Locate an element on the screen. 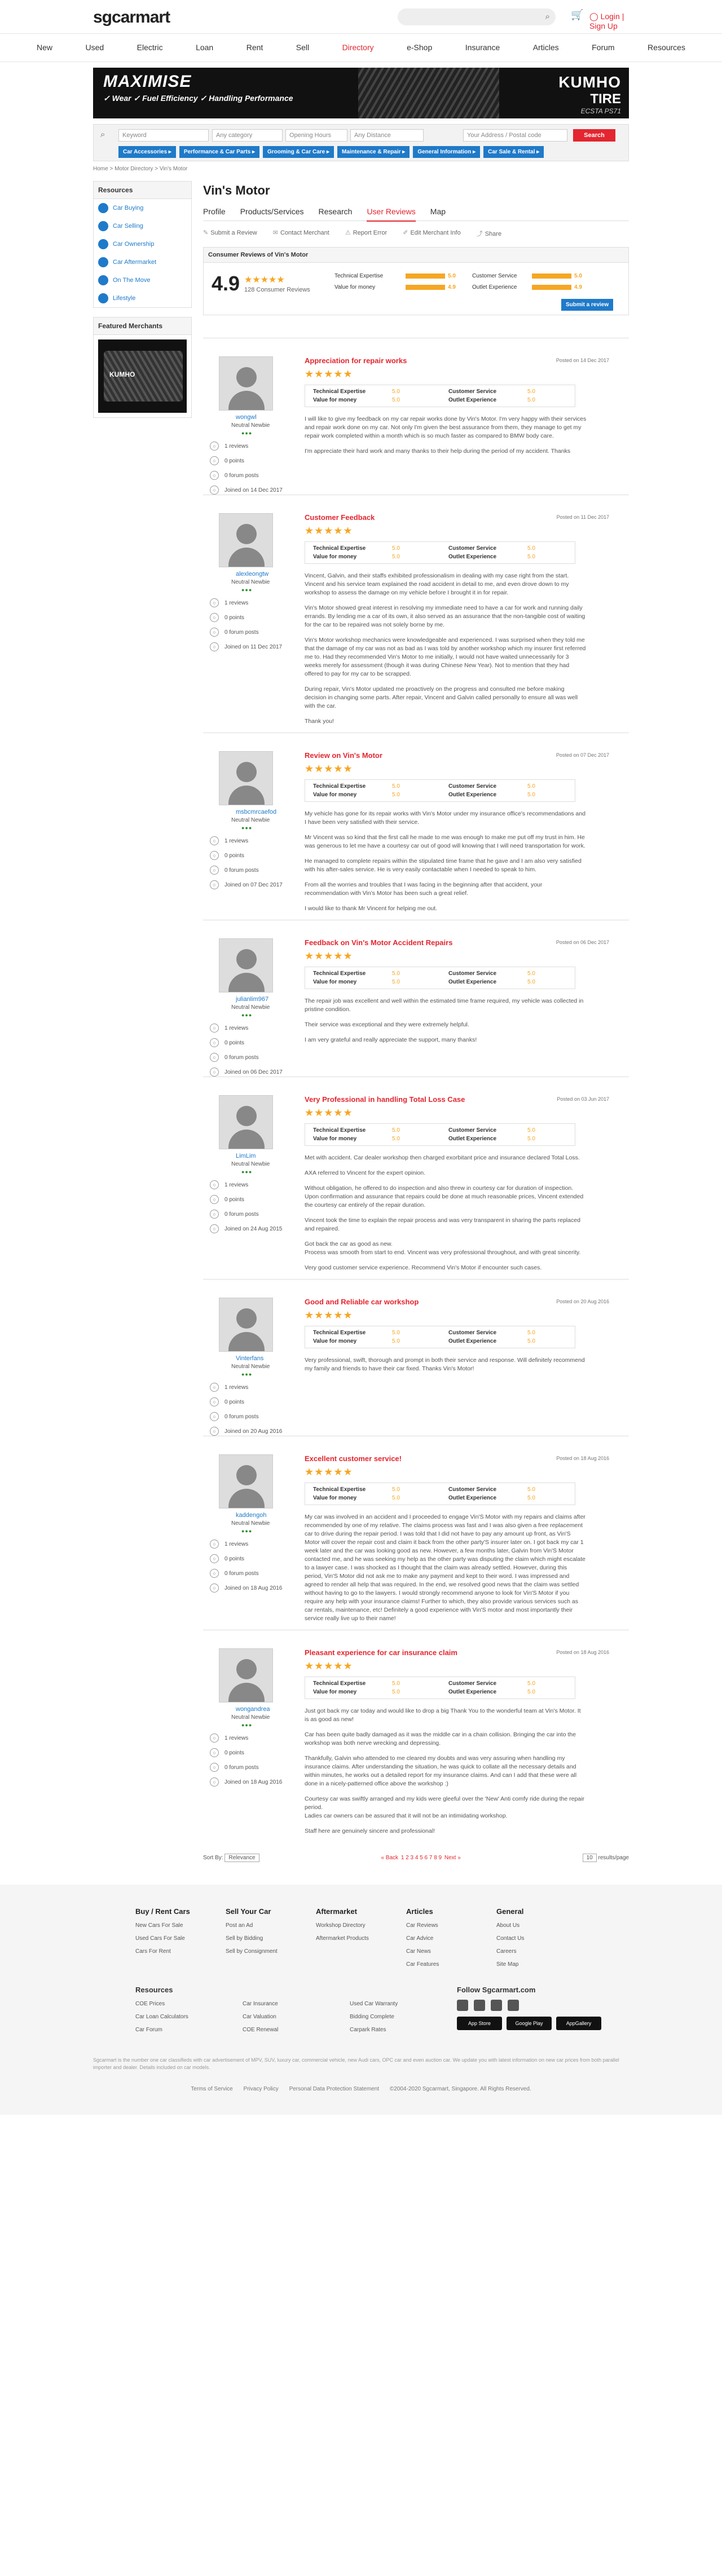 This screenshot has height=2576, width=722. instagram-icon is located at coordinates (479, 2005).